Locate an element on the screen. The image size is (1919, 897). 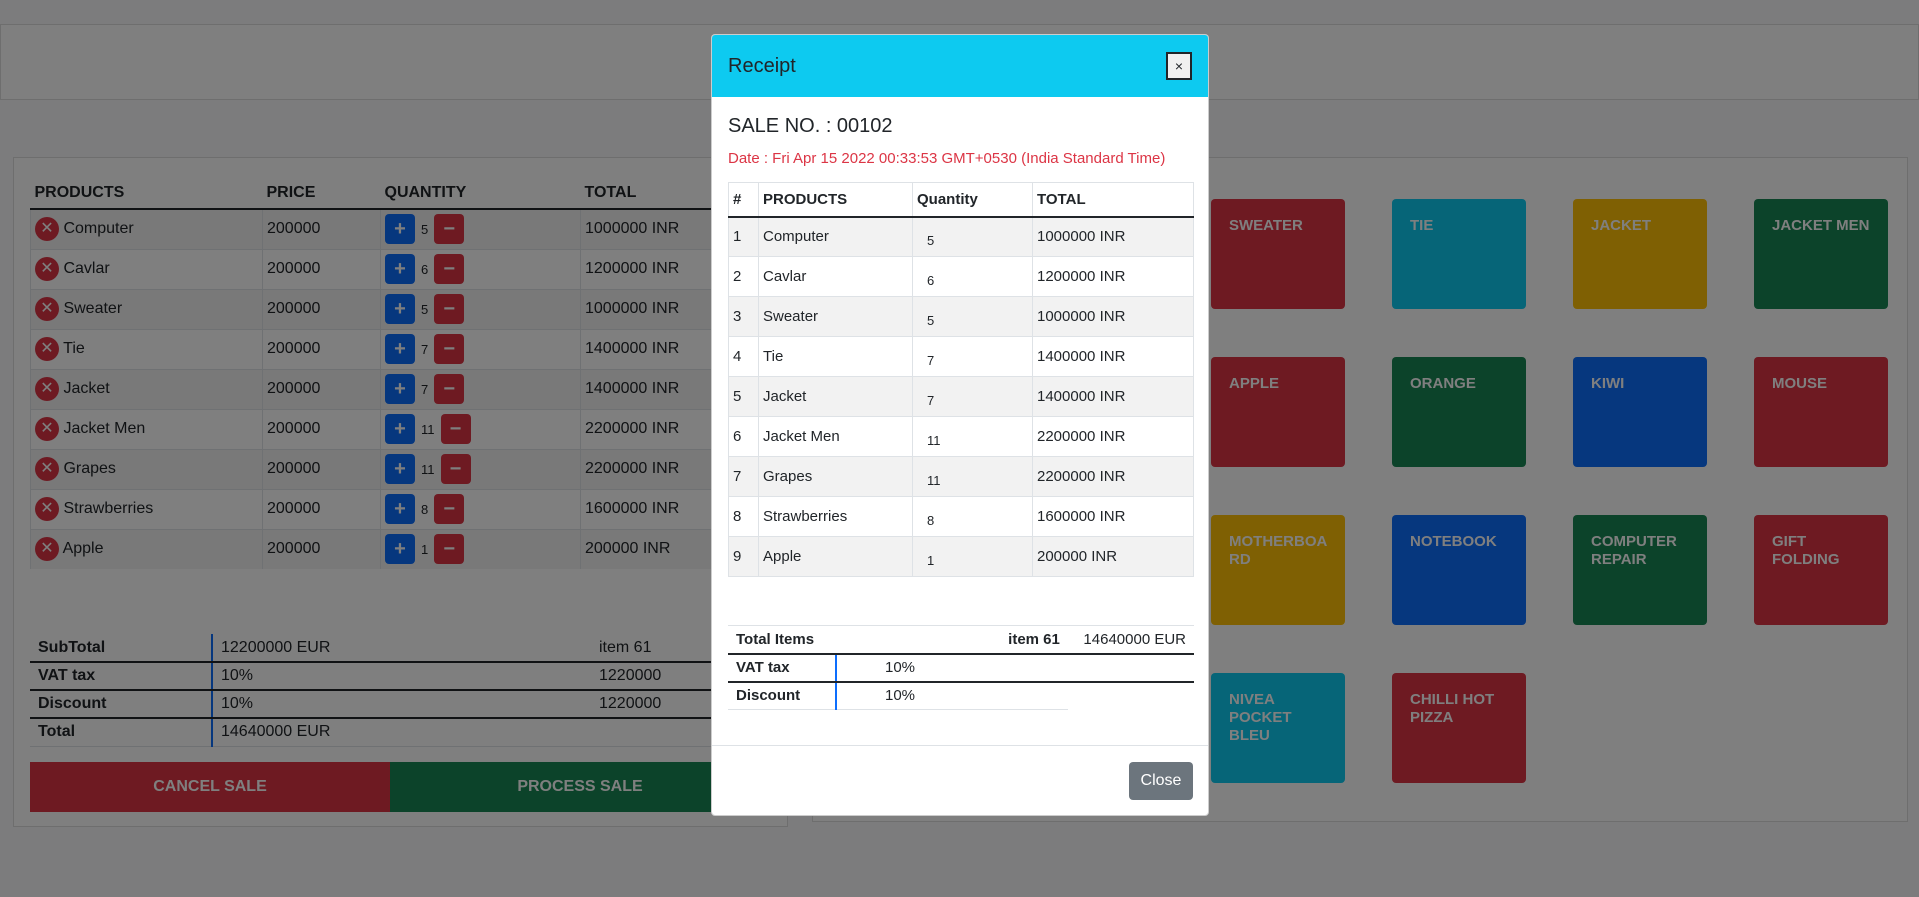
close-icon: × is located at coordinates (1179, 66).